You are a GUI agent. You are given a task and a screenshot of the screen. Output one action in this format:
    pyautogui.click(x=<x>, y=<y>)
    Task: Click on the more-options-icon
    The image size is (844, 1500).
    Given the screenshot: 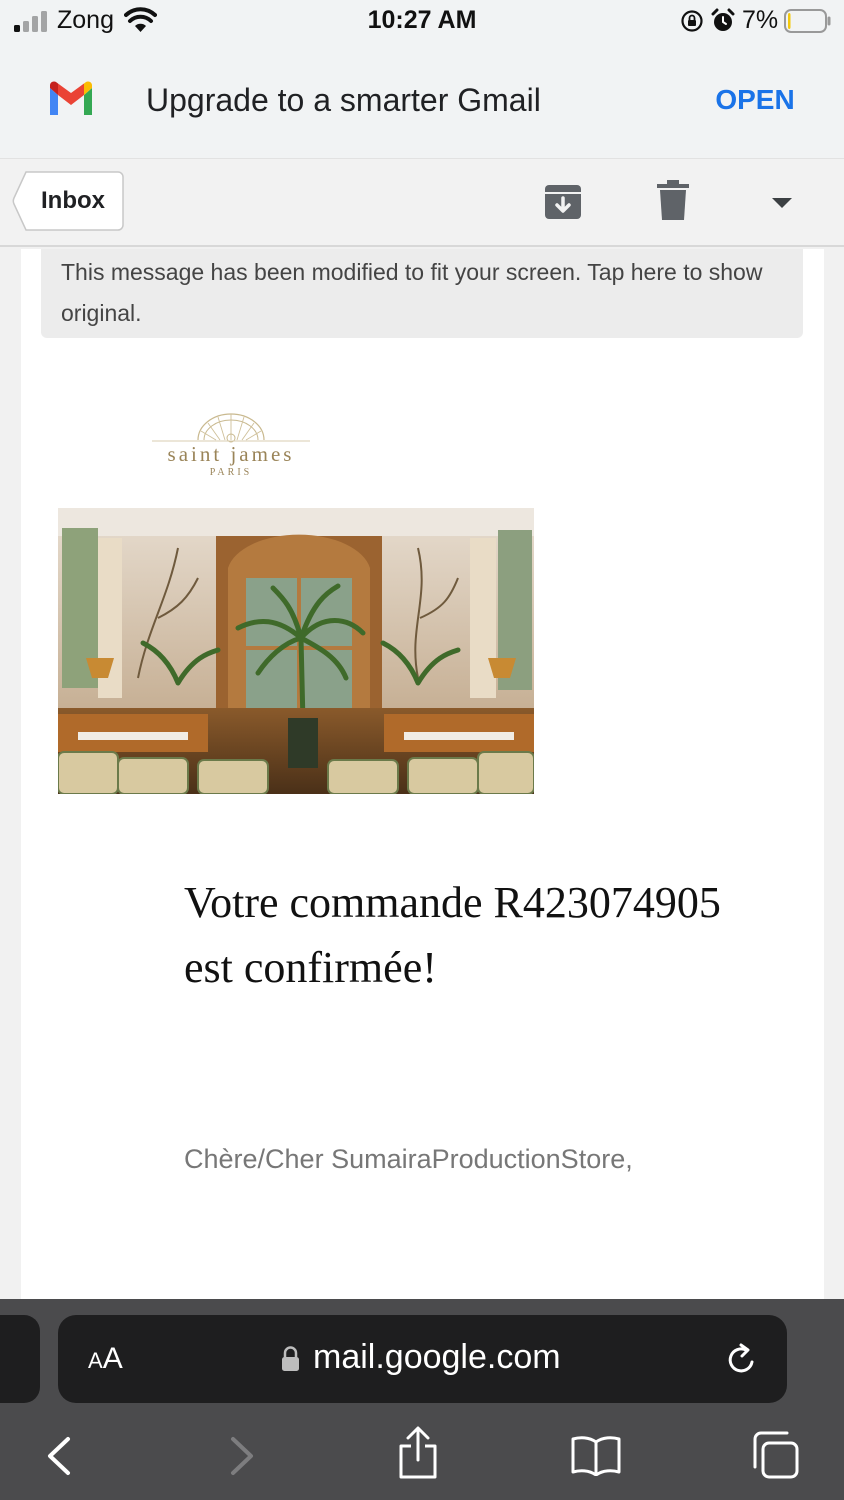 What is the action you would take?
    pyautogui.click(x=782, y=203)
    